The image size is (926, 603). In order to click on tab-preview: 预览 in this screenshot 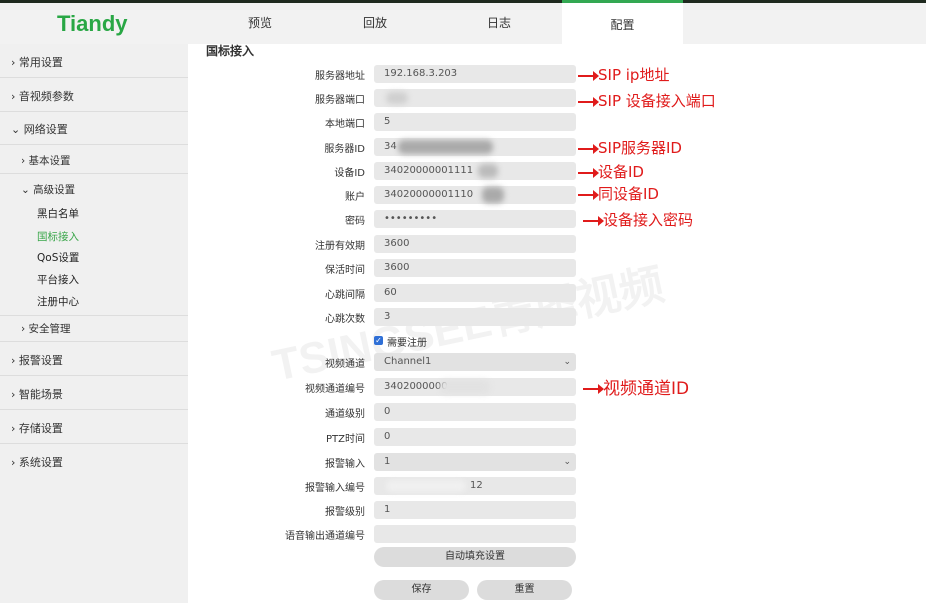, I will do `click(260, 23)`.